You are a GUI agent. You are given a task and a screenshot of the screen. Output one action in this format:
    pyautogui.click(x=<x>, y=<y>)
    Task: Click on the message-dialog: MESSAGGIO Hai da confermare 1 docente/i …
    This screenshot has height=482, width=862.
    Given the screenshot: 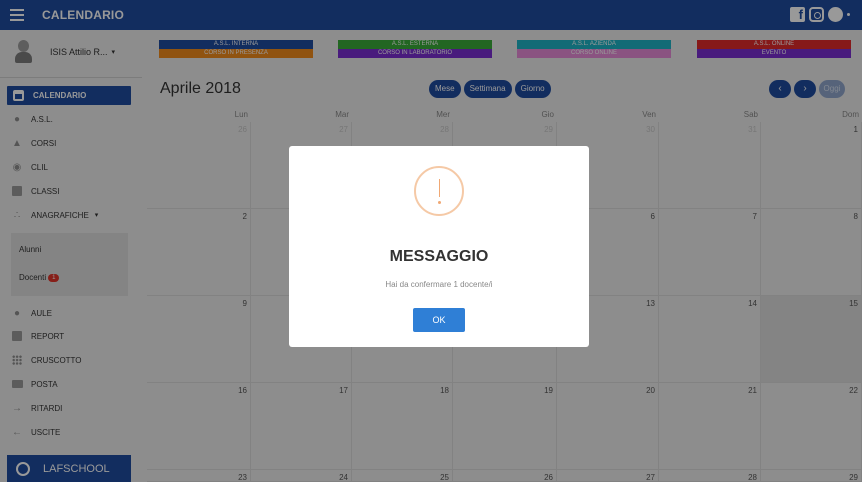 What is the action you would take?
    pyautogui.click(x=439, y=246)
    